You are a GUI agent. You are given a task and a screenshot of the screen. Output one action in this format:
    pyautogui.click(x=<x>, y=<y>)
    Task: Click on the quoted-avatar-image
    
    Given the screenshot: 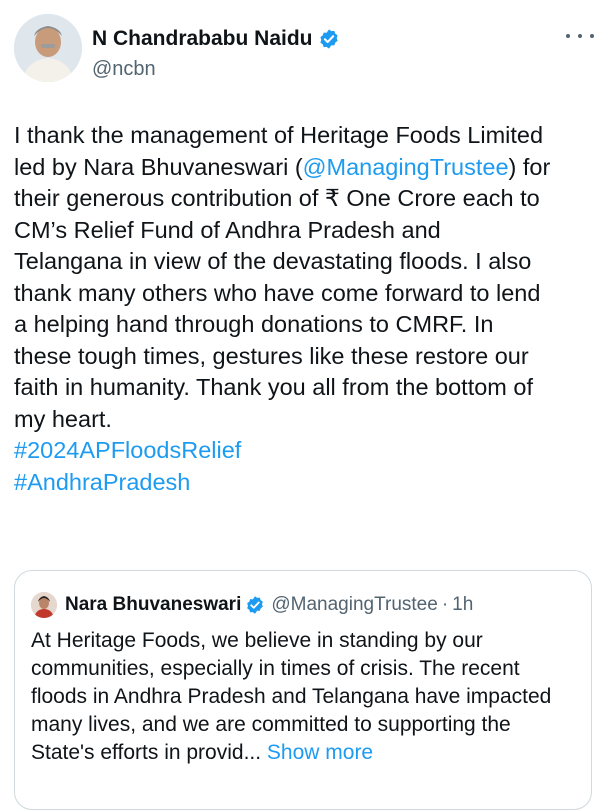 What is the action you would take?
    pyautogui.click(x=44, y=605)
    